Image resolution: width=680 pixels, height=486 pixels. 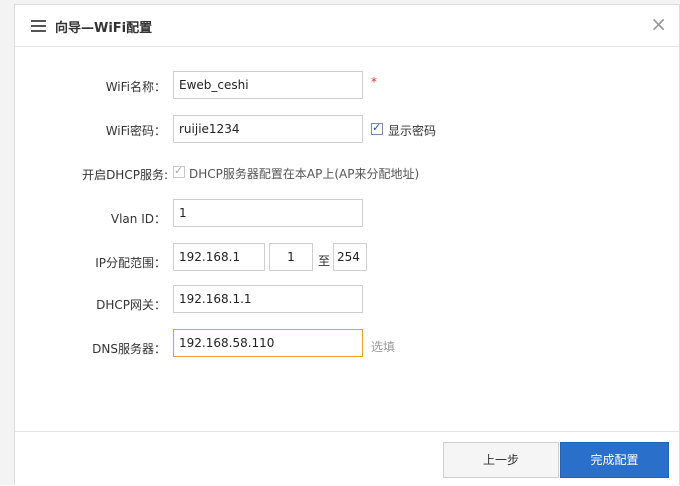 I want to click on dns-optional-hint: 选填, so click(x=383, y=347).